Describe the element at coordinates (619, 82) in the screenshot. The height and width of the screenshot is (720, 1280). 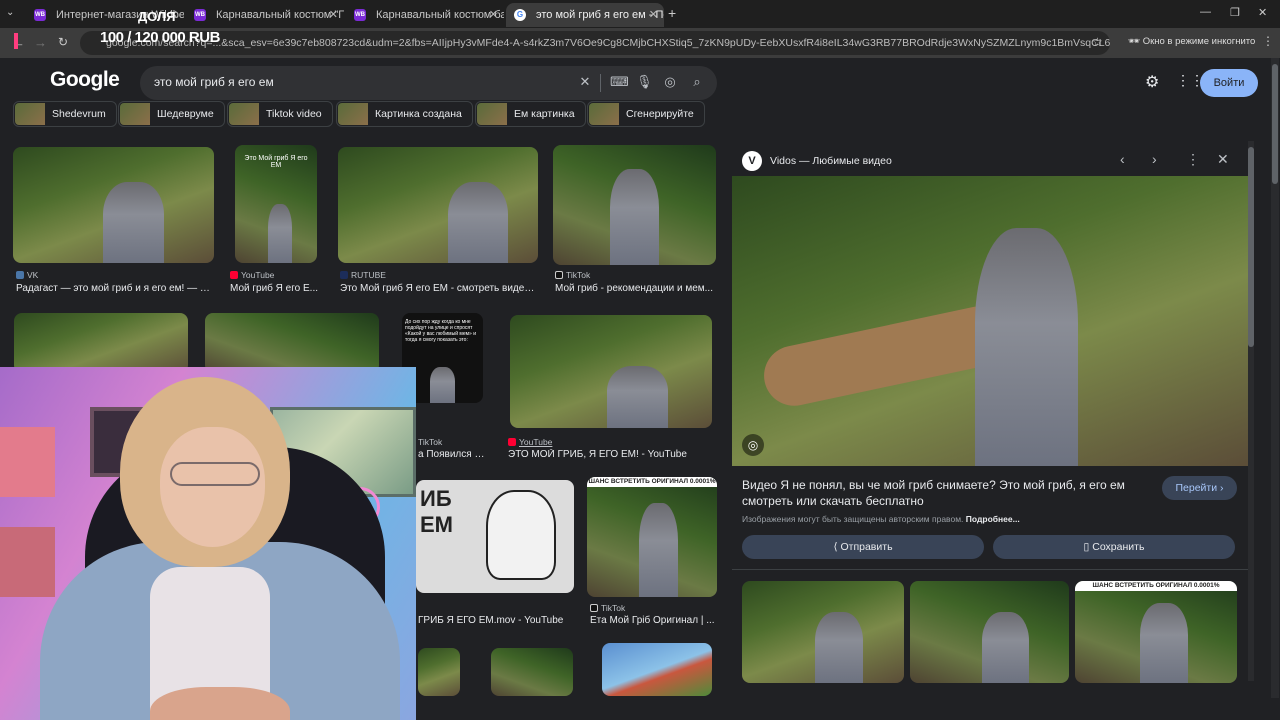
I see `keyboard-icon: ⌨` at that location.